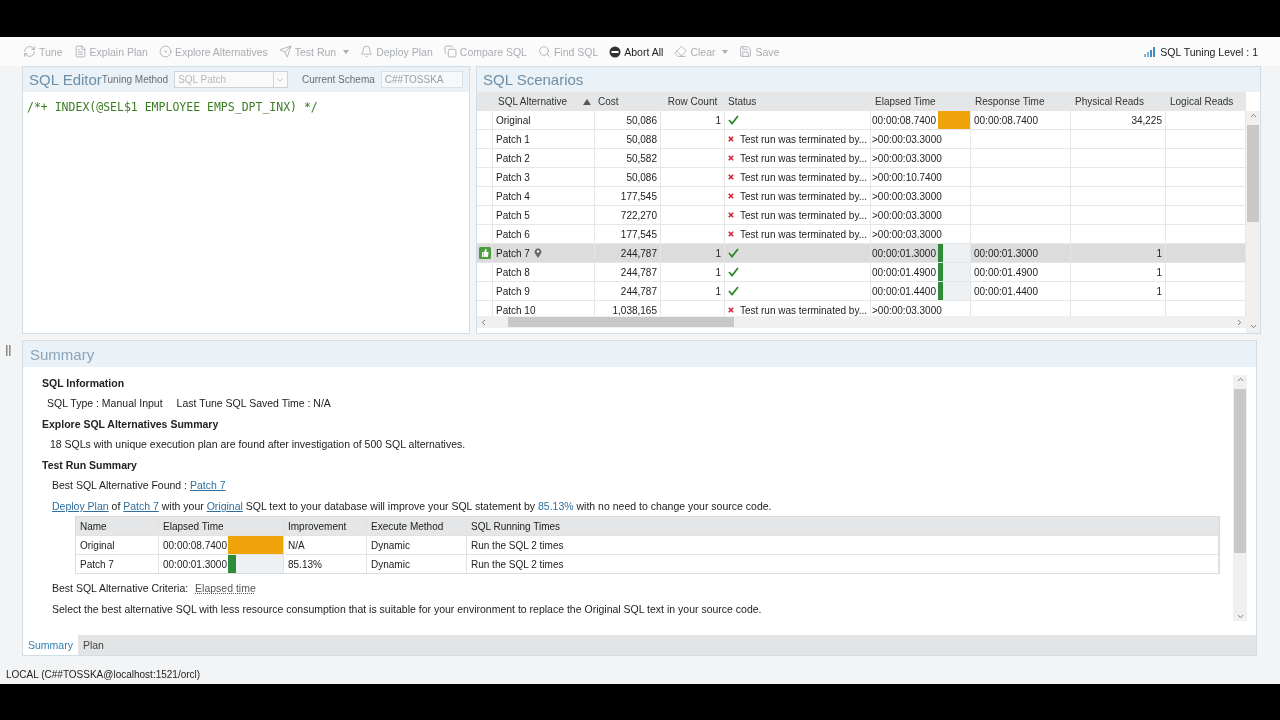 Image resolution: width=1280 pixels, height=720 pixels. What do you see at coordinates (628, 158) in the screenshot?
I see `table-cell: 50,582` at bounding box center [628, 158].